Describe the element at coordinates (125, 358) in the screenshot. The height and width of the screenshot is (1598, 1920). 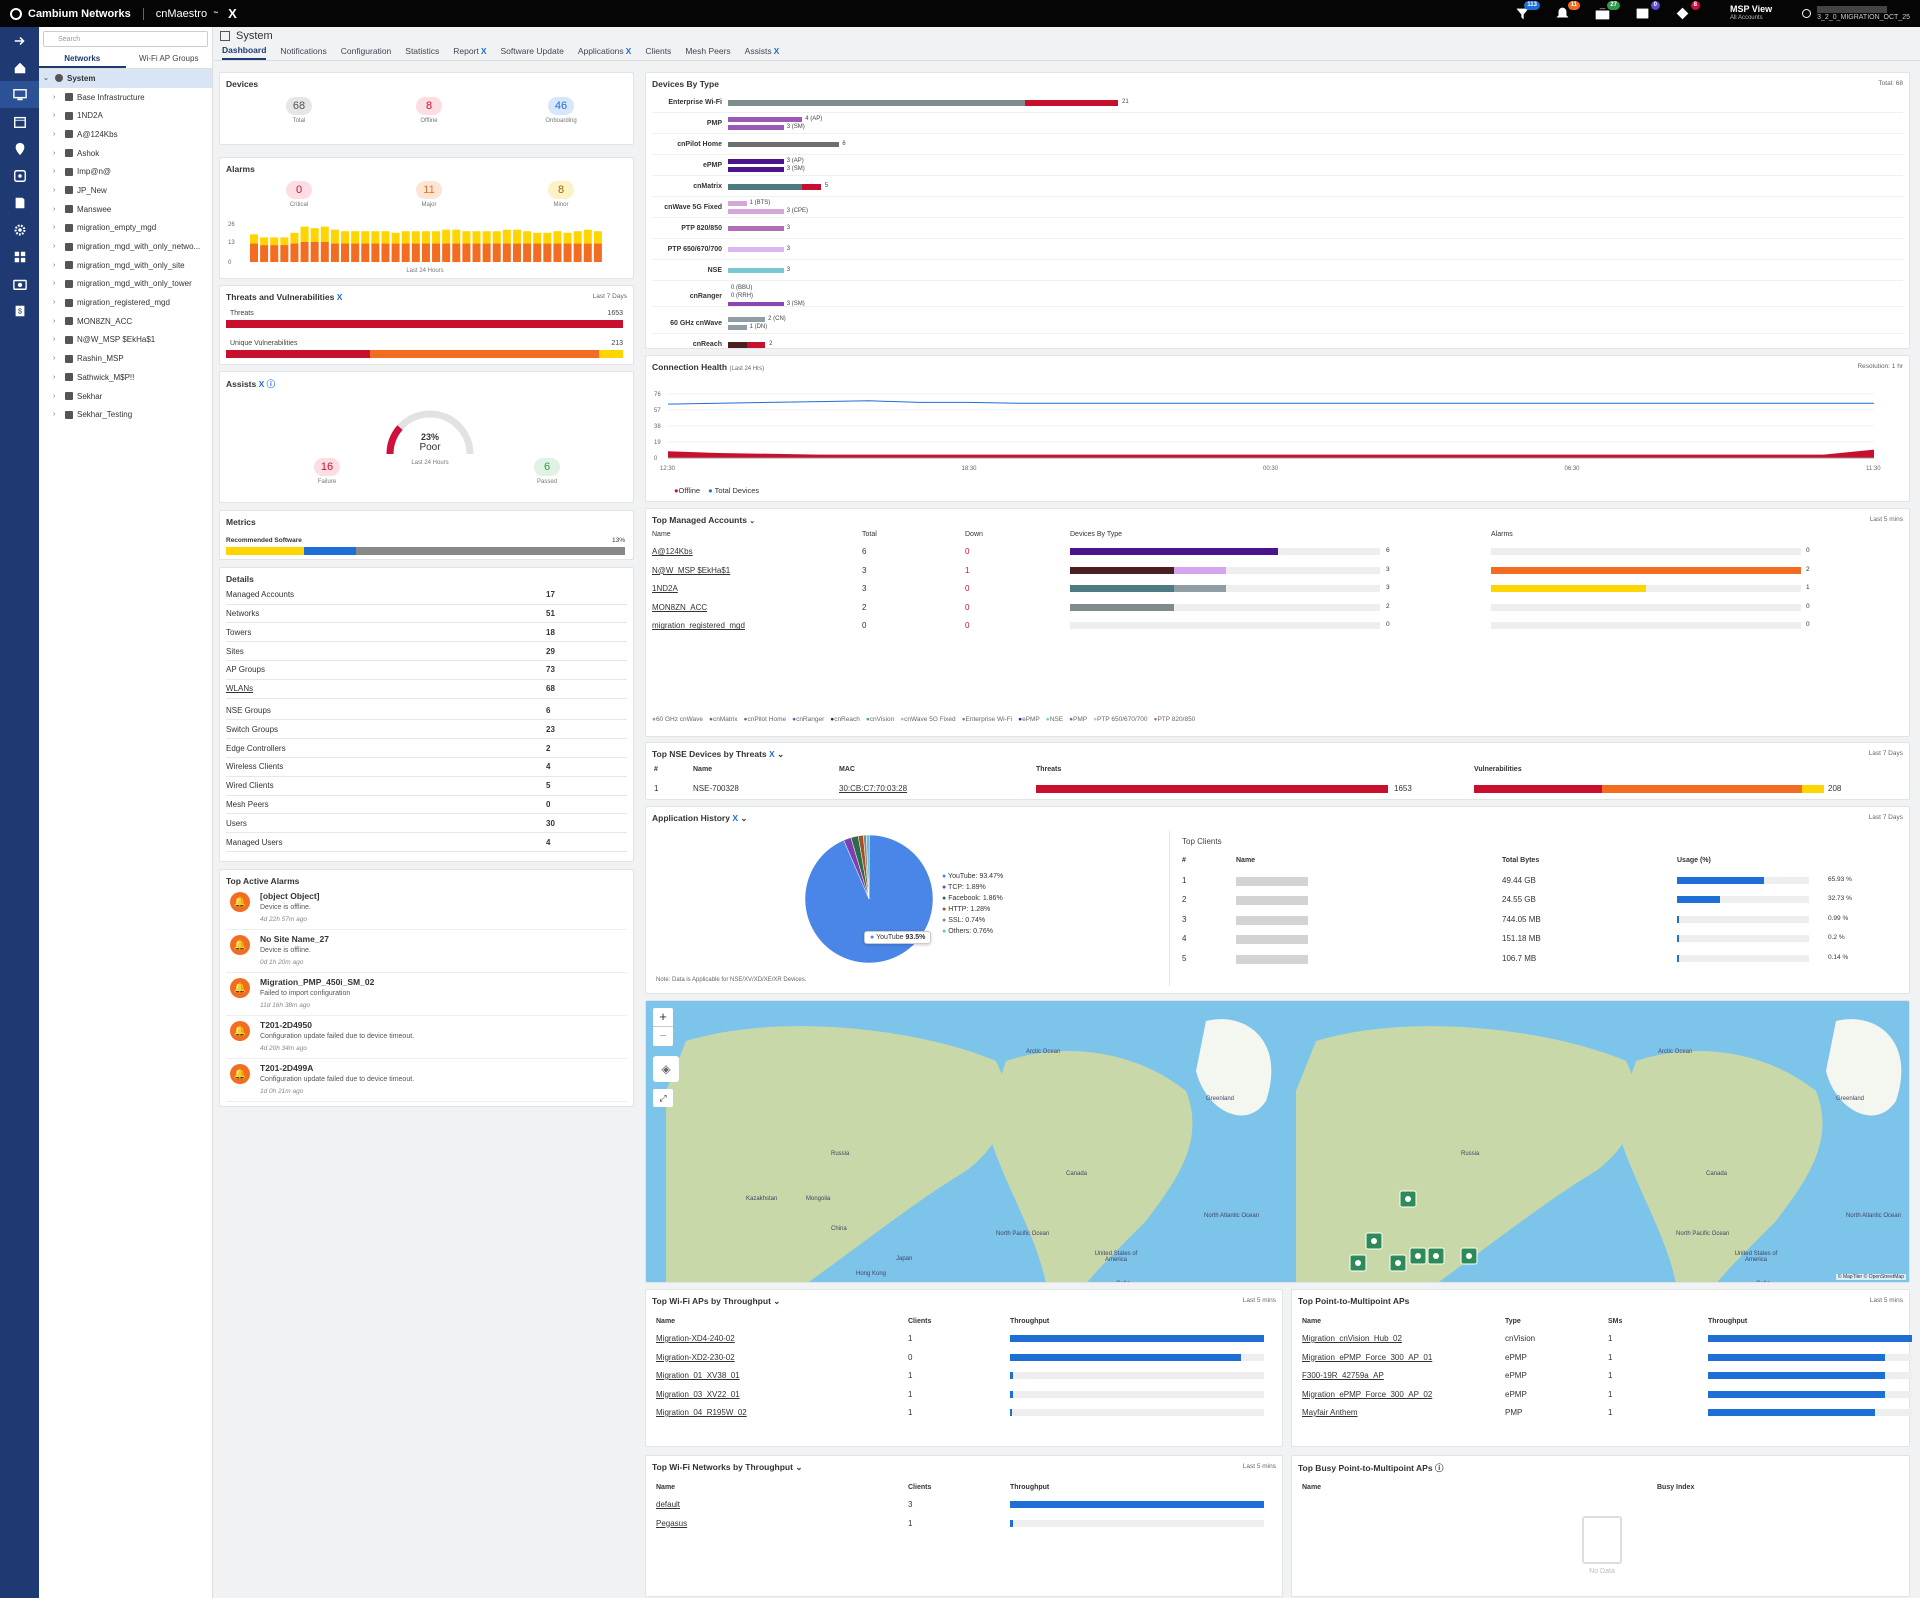
I see `tree-item: › Rashin_MSP` at that location.